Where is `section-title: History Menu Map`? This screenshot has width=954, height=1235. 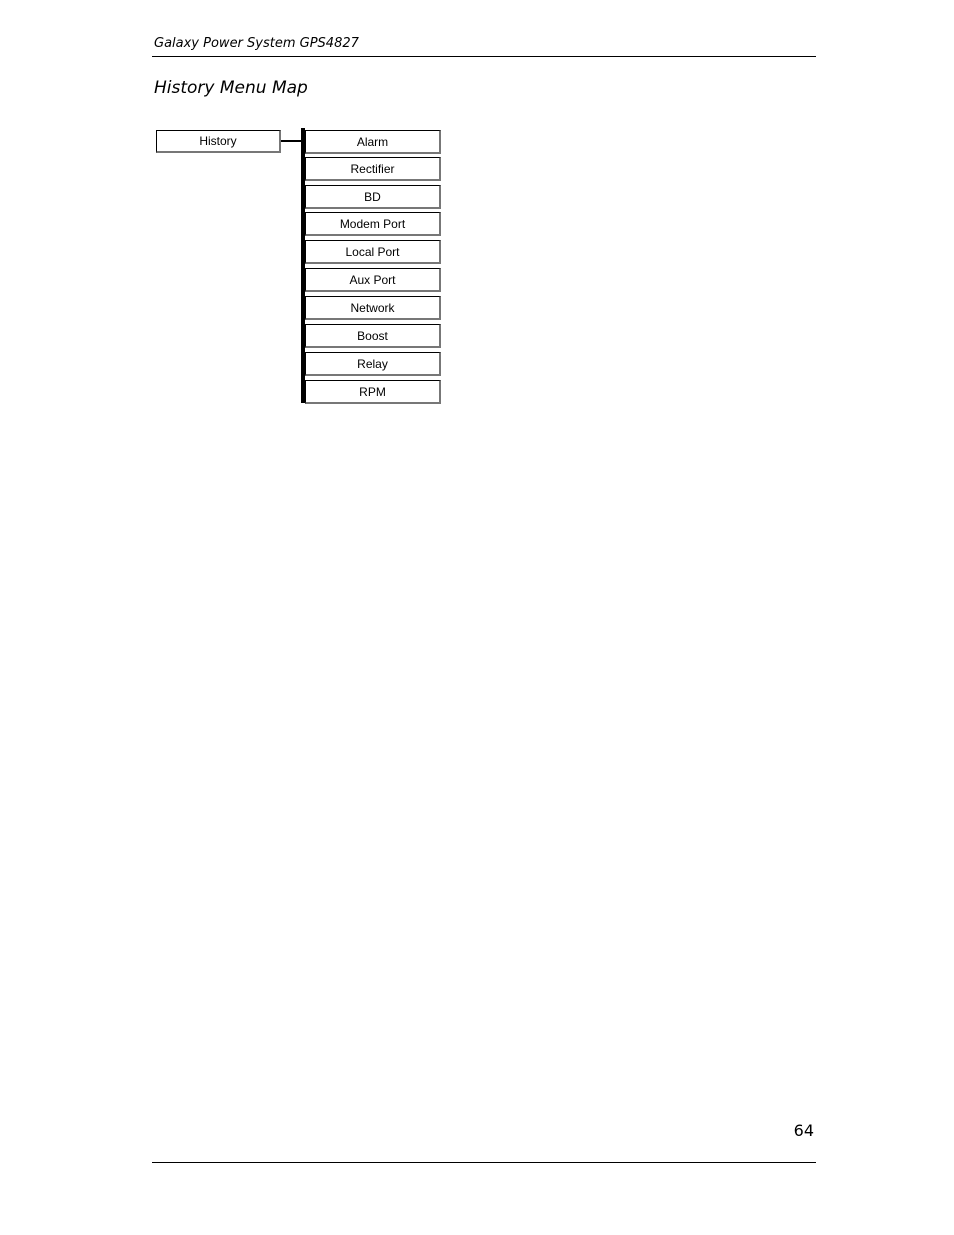
section-title: History Menu Map is located at coordinates (231, 88).